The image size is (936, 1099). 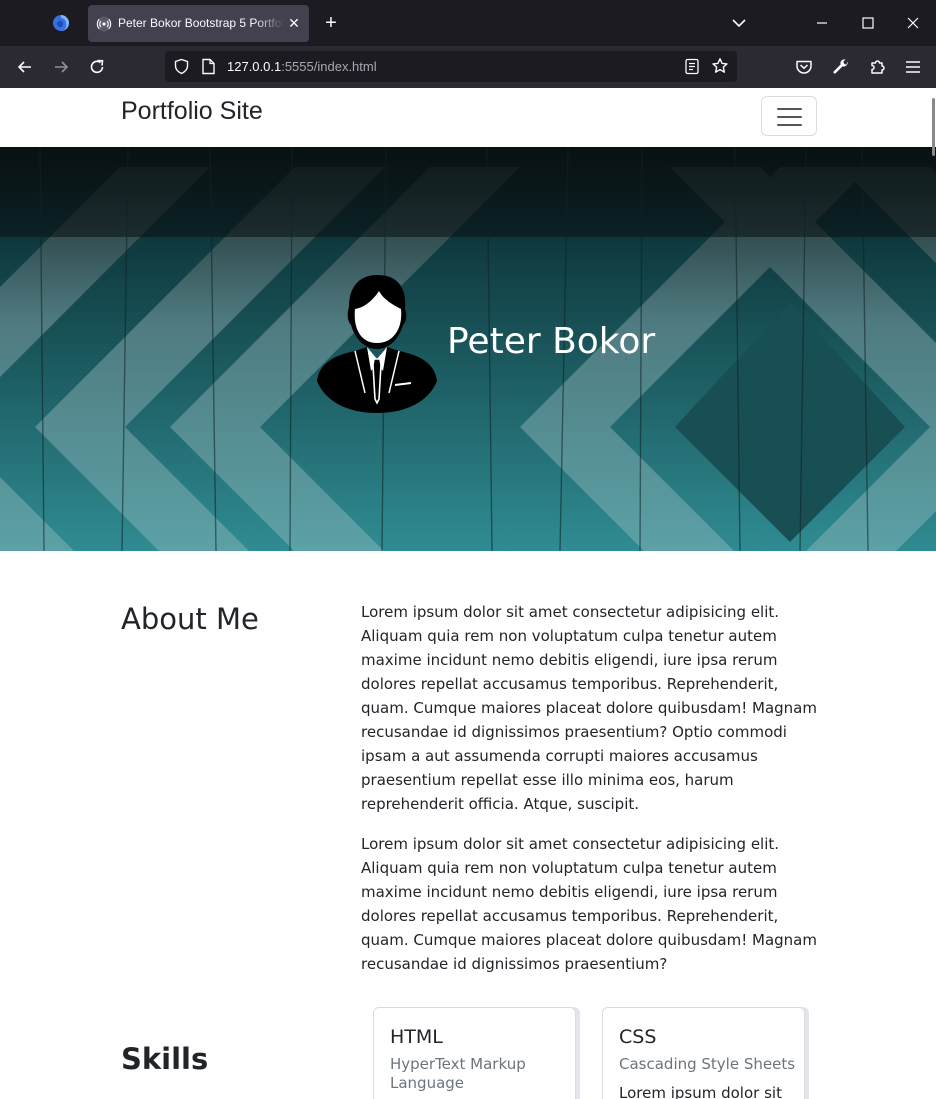 What do you see at coordinates (25, 67) in the screenshot?
I see `arrow-left-icon` at bounding box center [25, 67].